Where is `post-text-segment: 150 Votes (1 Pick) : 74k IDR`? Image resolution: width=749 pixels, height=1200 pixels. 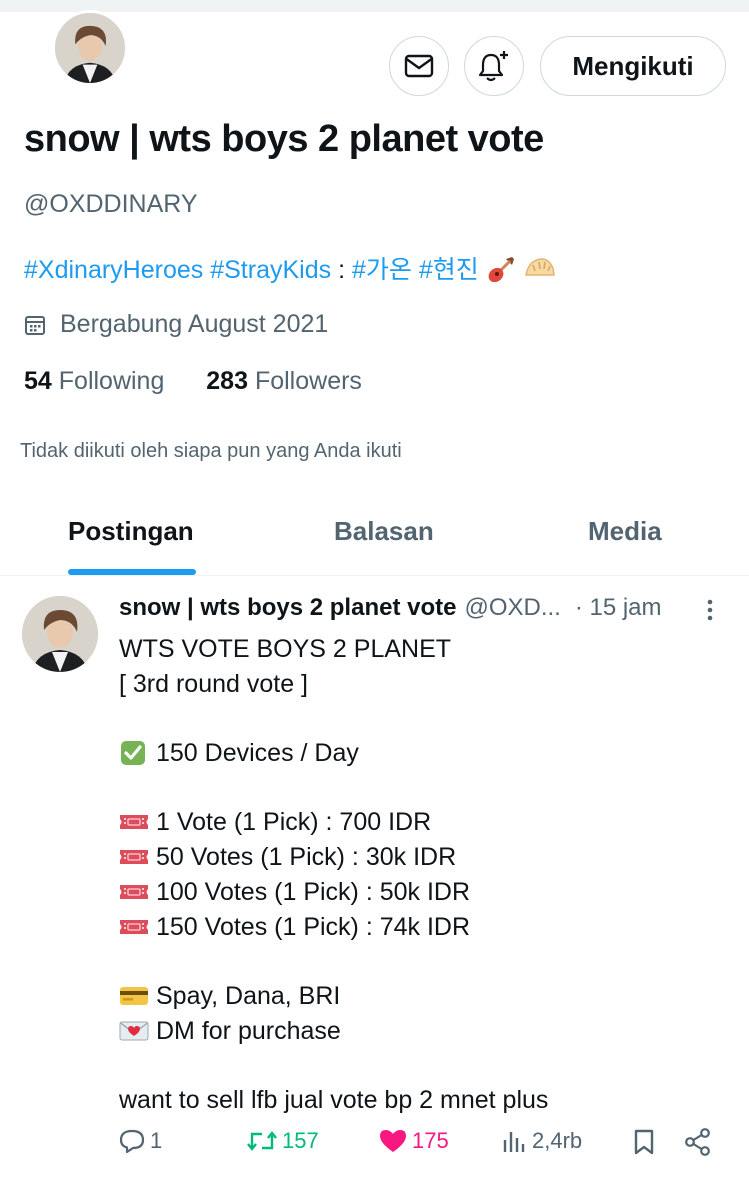
post-text-segment: 150 Votes (1 Pick) : 74k IDR is located at coordinates (313, 926).